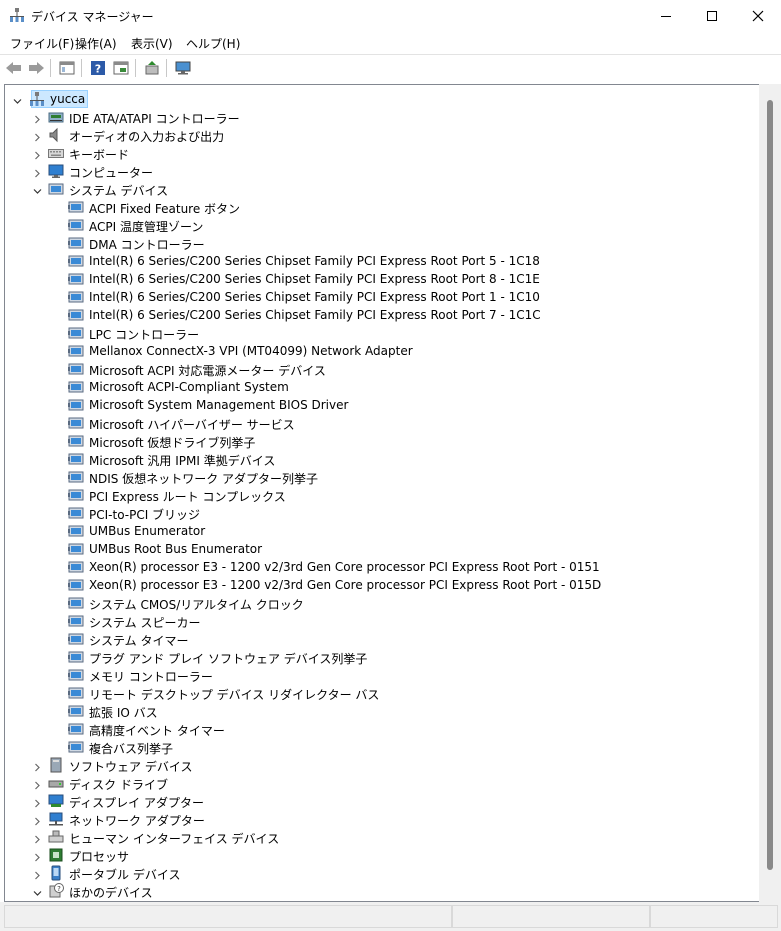 The width and height of the screenshot is (781, 931). Describe the element at coordinates (145, 623) in the screenshot. I see `tree-item-label: システム スピーカー` at that location.